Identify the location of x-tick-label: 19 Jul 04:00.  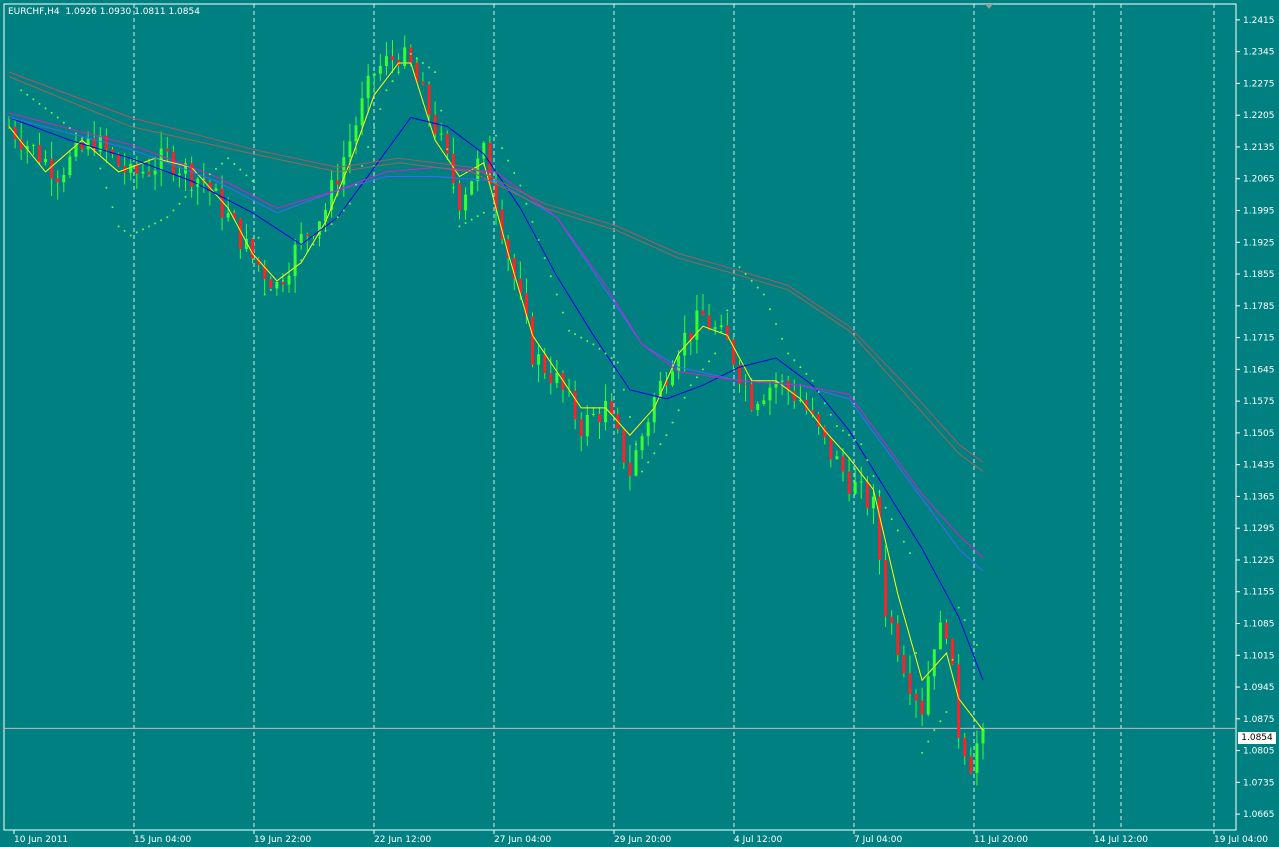
(1241, 840).